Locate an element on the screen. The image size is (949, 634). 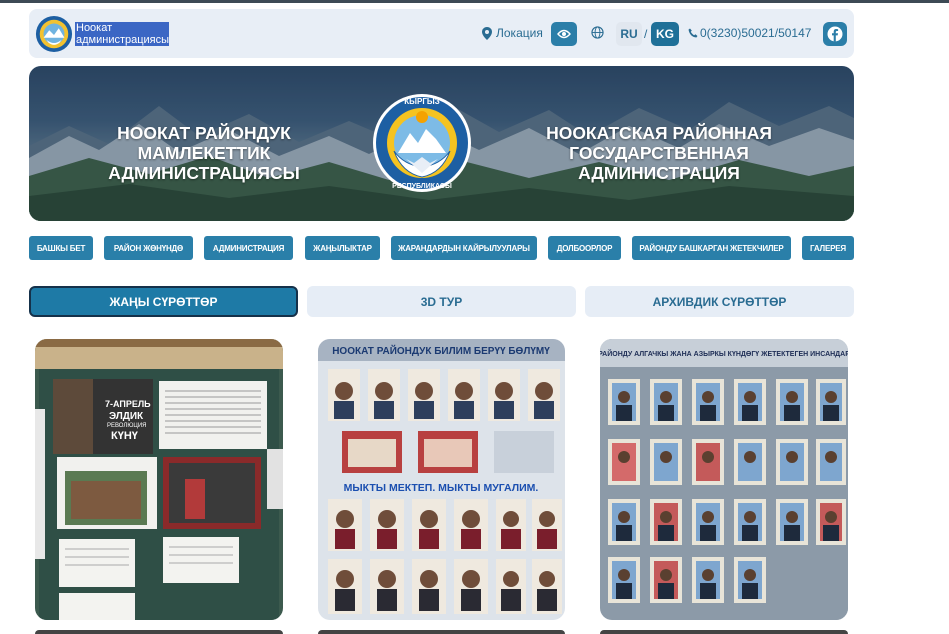
board-mid-text: МЫКТЫ МЕКТЕП. МЫКТЫ МУГАЛИМ. is located at coordinates (441, 488).